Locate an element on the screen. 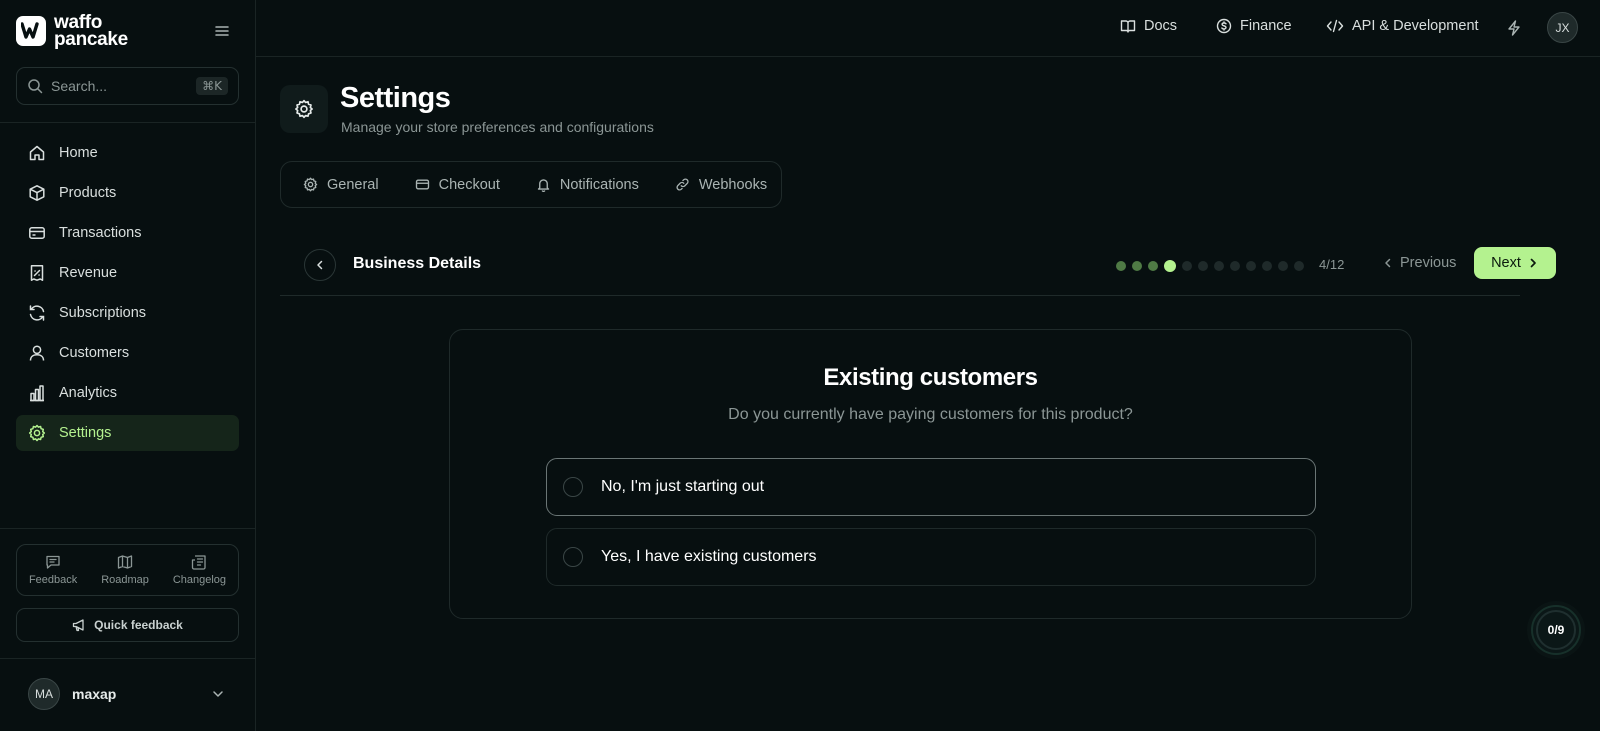  user-menu: MA maxap is located at coordinates (127, 694).